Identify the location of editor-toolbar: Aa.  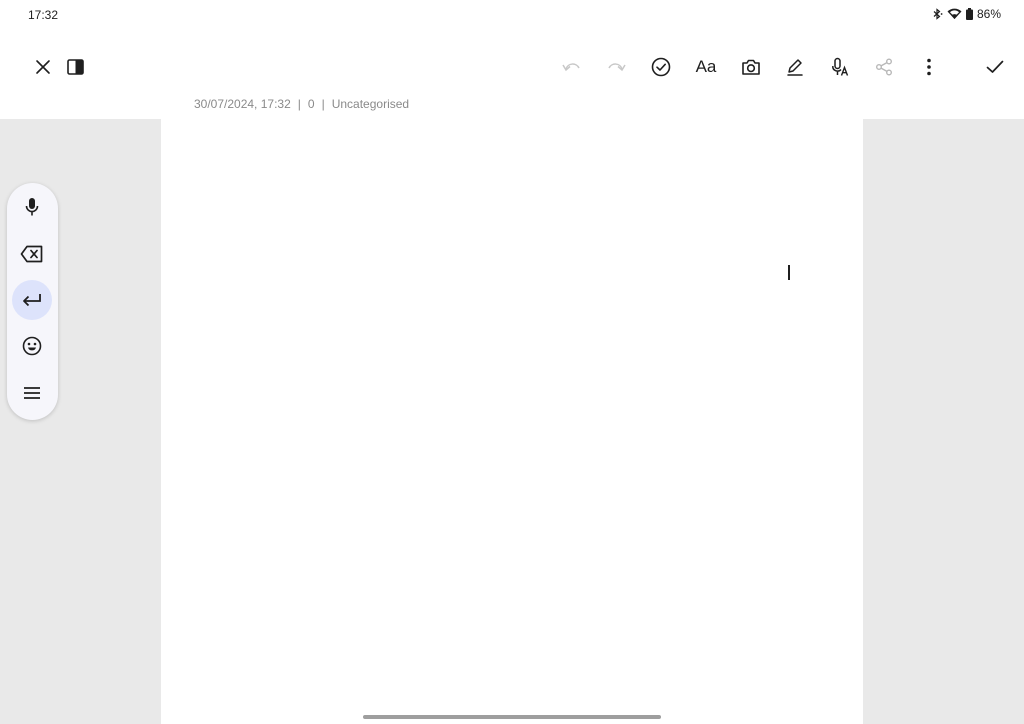
(512, 67).